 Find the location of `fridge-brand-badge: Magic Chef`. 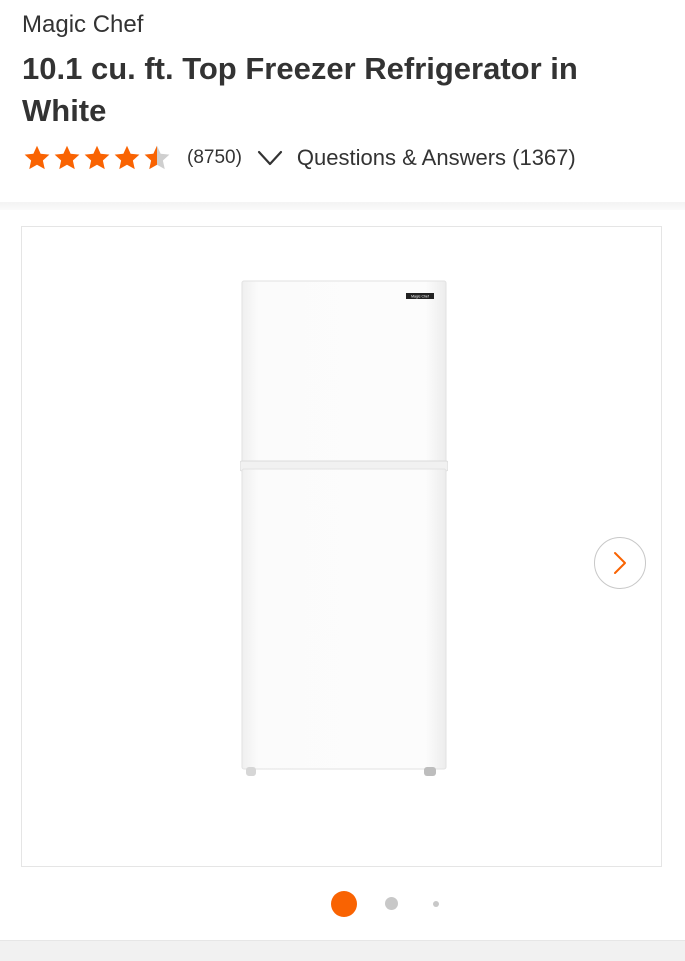

fridge-brand-badge: Magic Chef is located at coordinates (420, 297).